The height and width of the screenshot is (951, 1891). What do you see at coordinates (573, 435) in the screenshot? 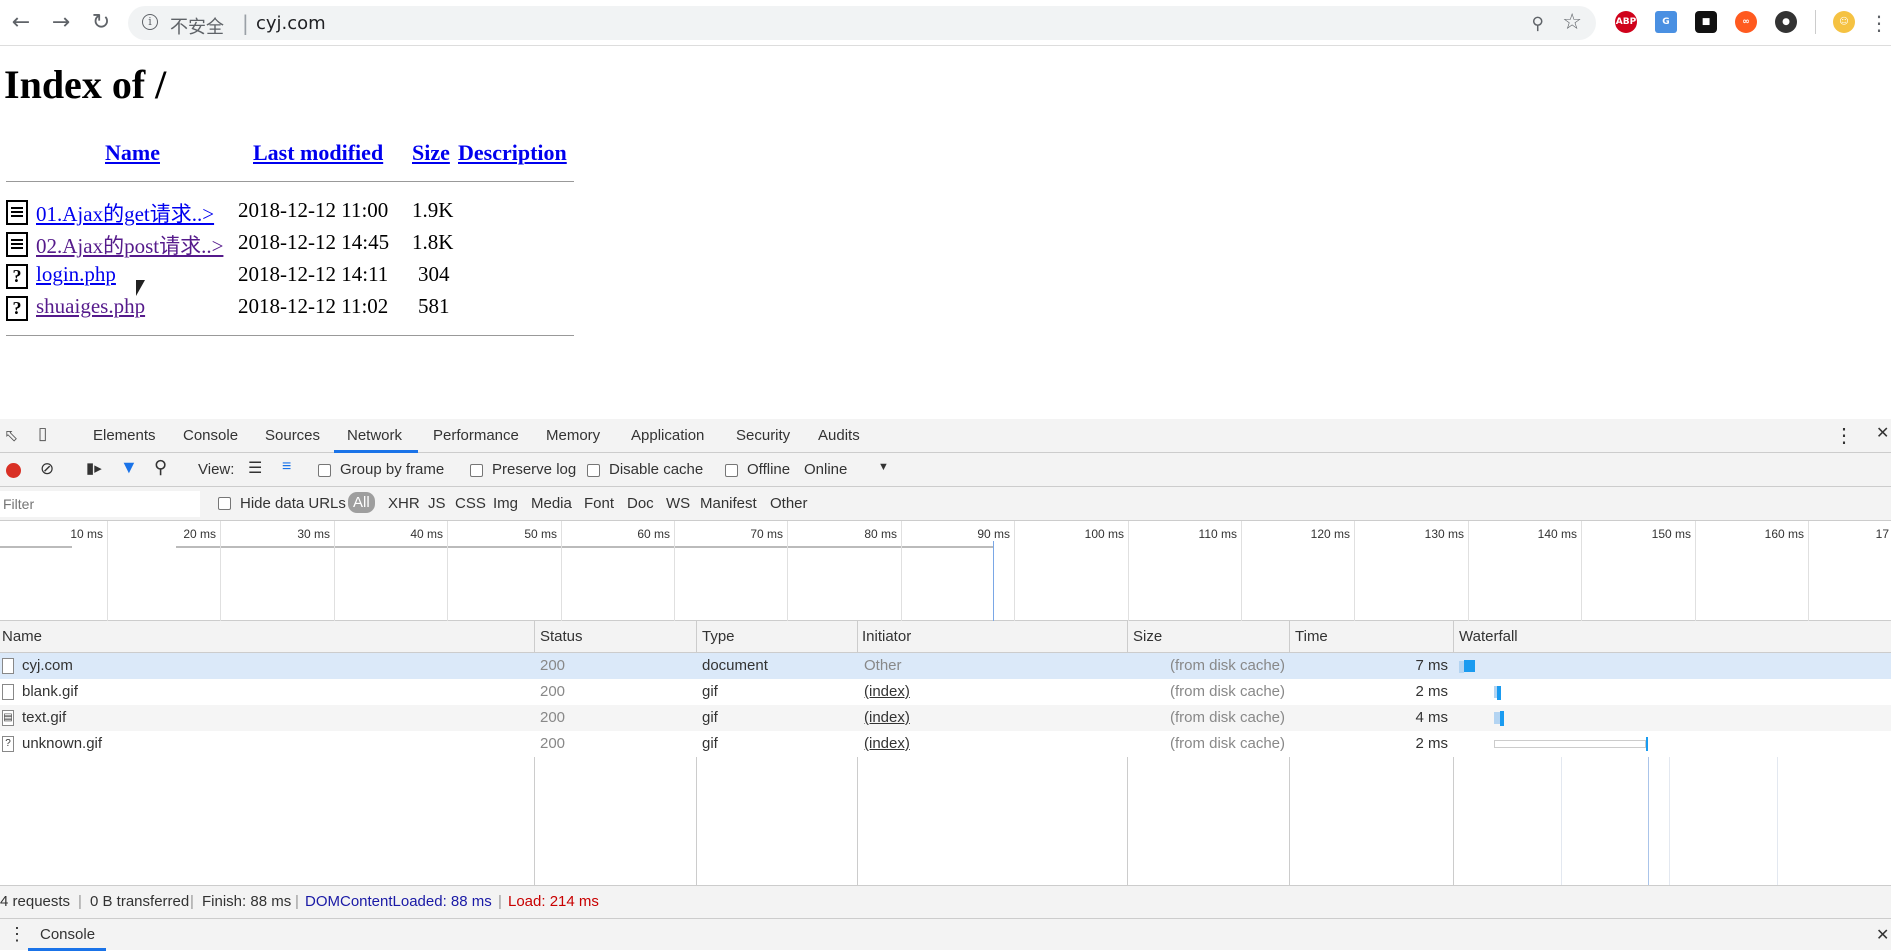
I see `tab-memory: Memory` at bounding box center [573, 435].